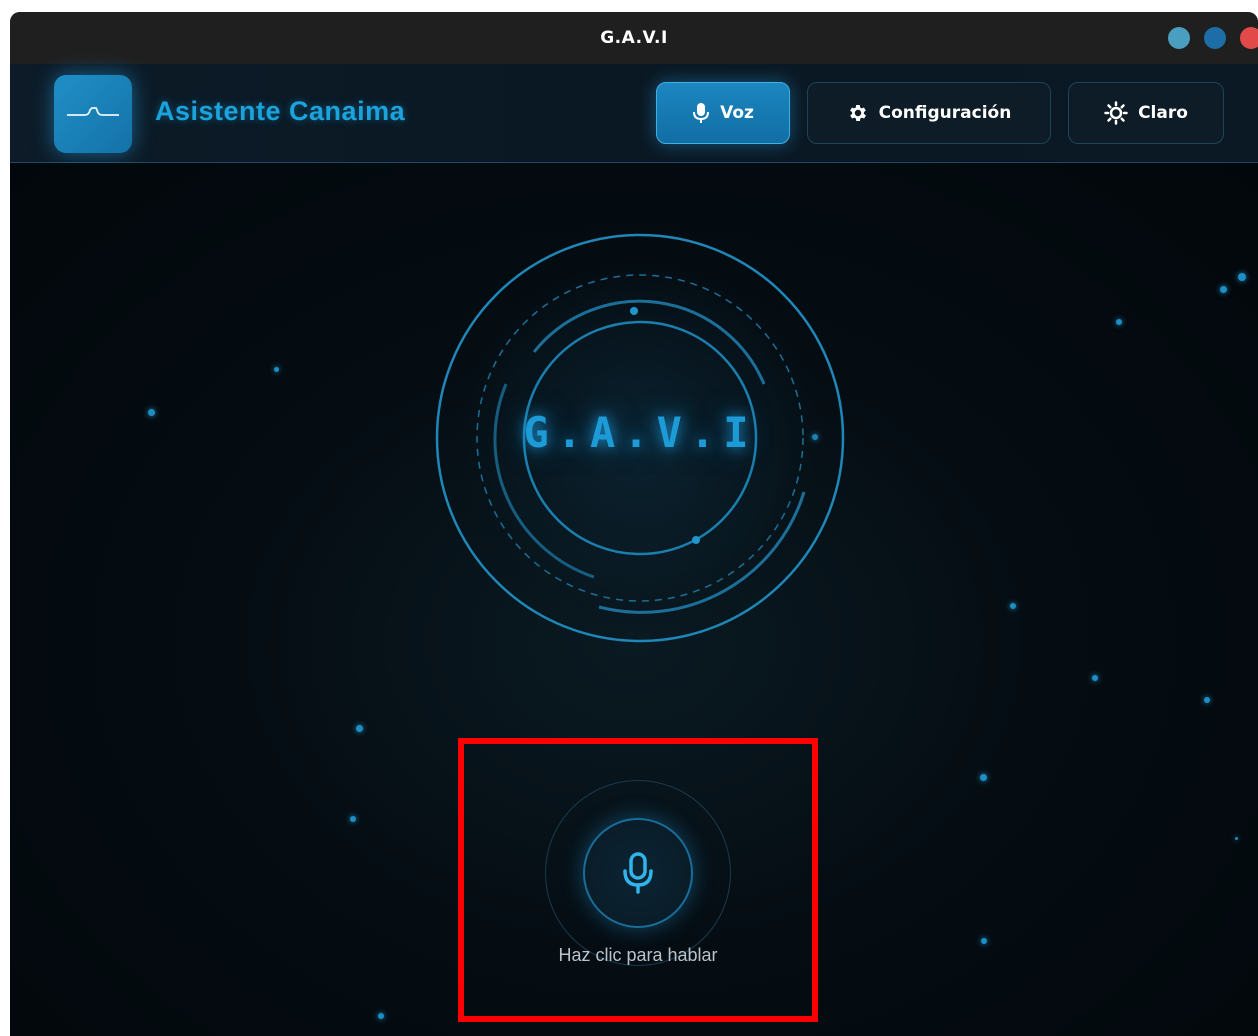 The width and height of the screenshot is (1258, 1036). What do you see at coordinates (1116, 113) in the screenshot?
I see `sun-icon` at bounding box center [1116, 113].